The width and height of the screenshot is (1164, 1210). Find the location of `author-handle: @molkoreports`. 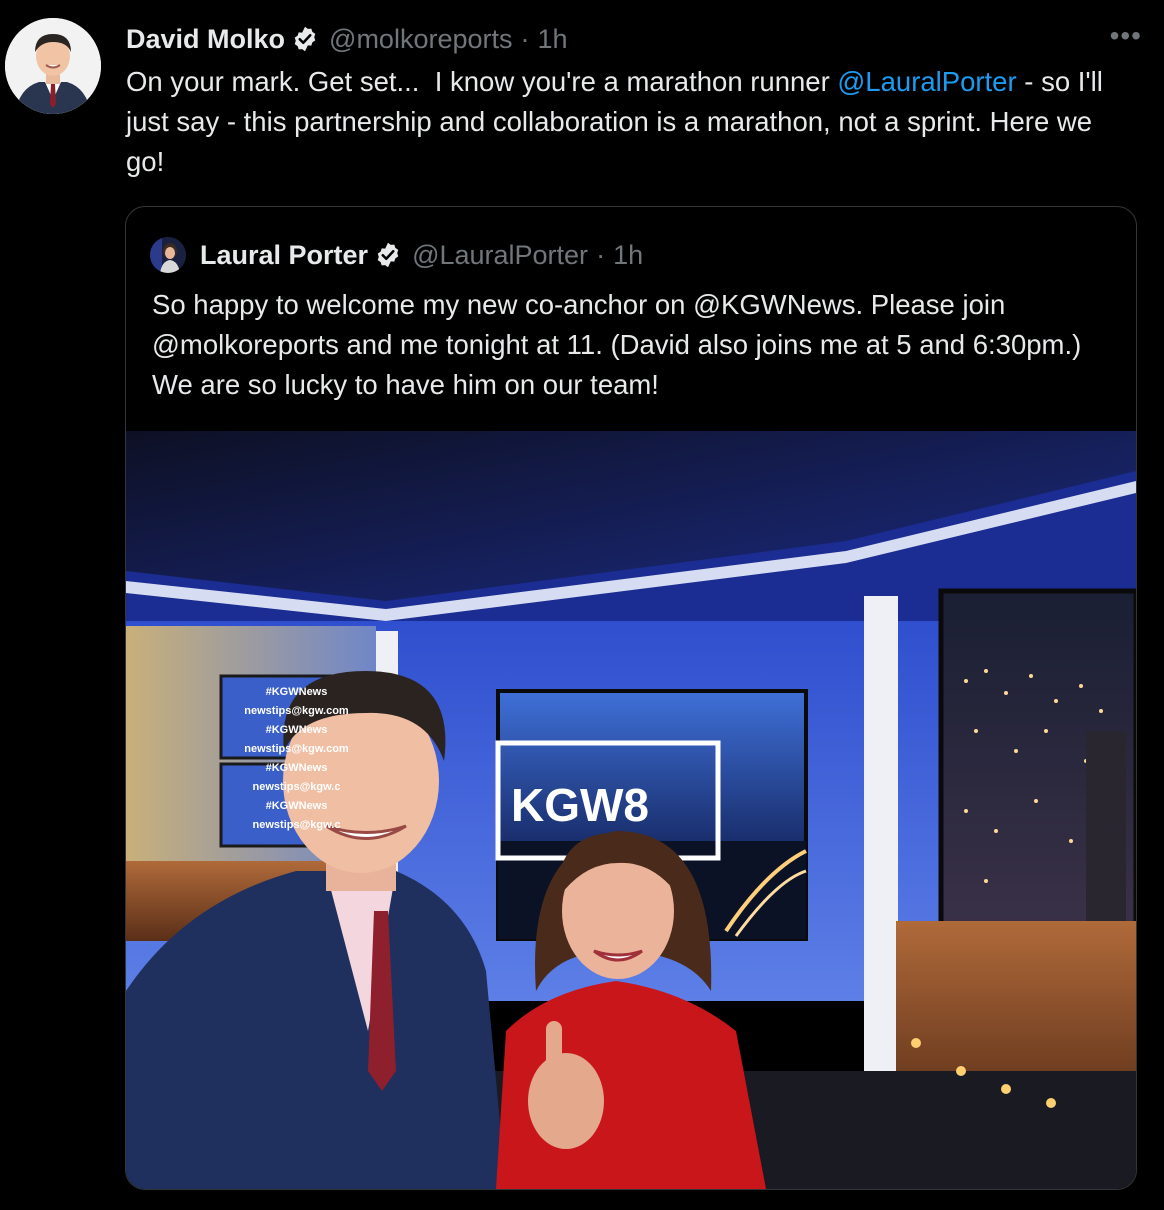

author-handle: @molkoreports is located at coordinates (420, 39).